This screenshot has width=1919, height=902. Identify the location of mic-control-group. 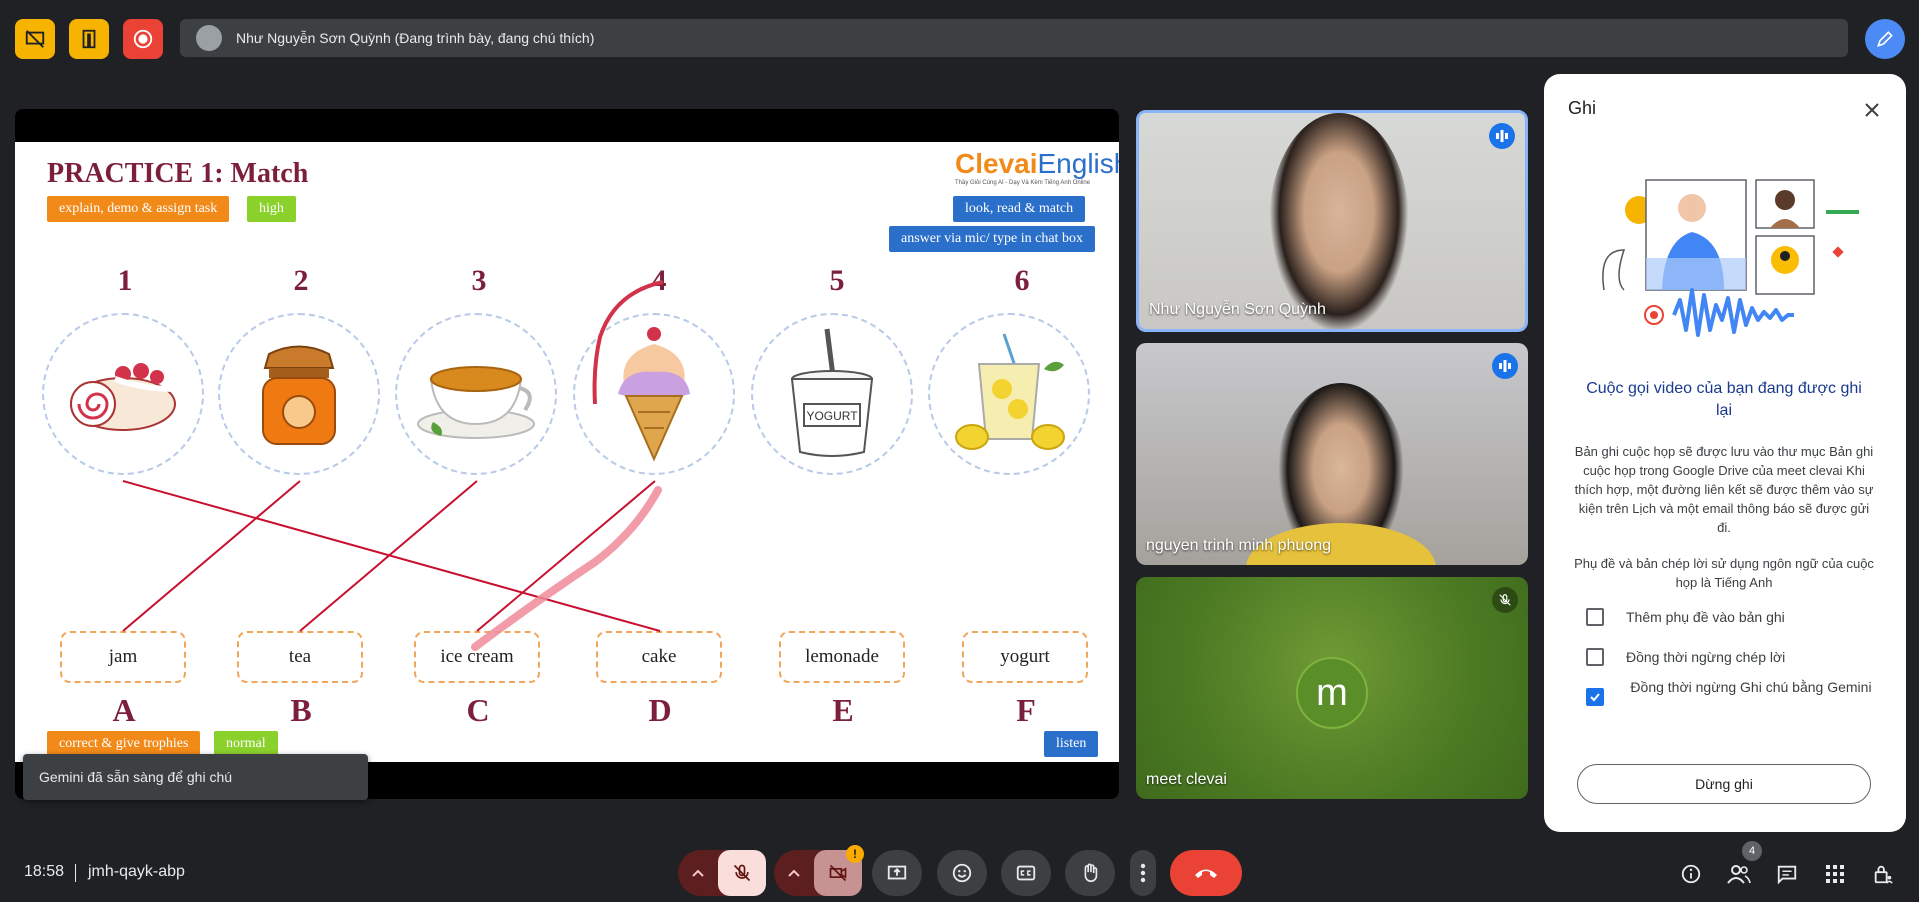
(722, 873).